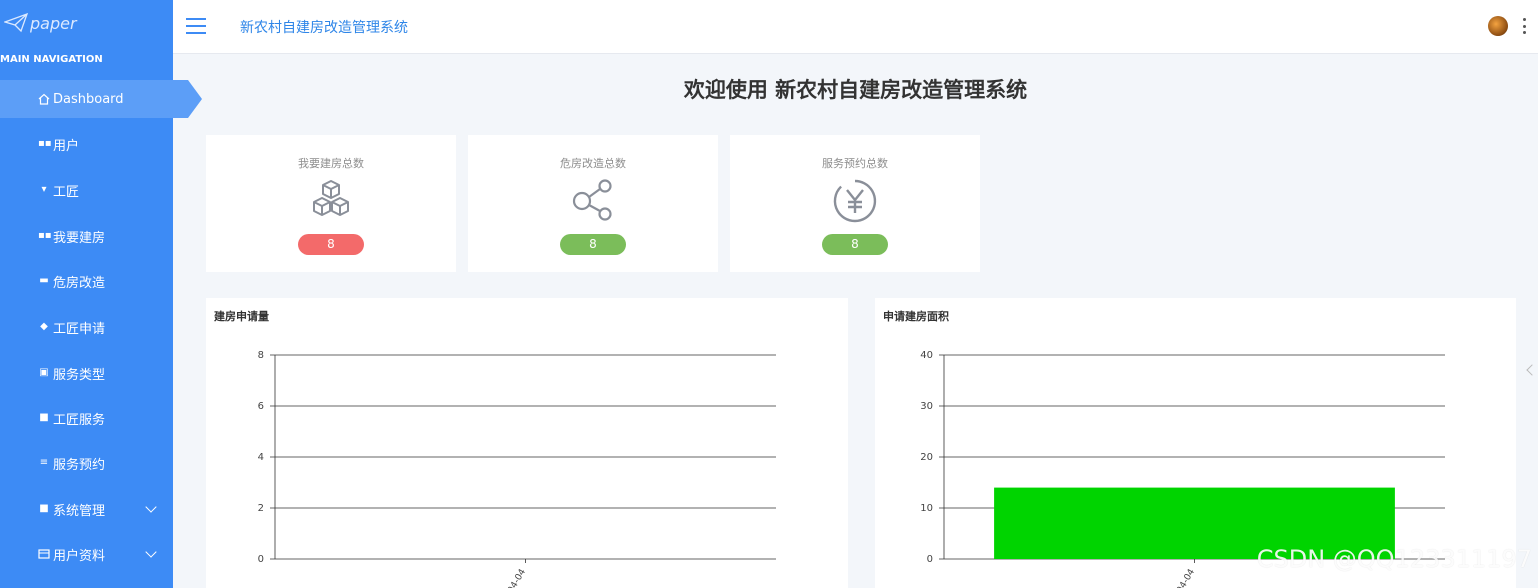 Image resolution: width=1538 pixels, height=588 pixels. I want to click on sidebar-item-label: 服务预约, so click(79, 465).